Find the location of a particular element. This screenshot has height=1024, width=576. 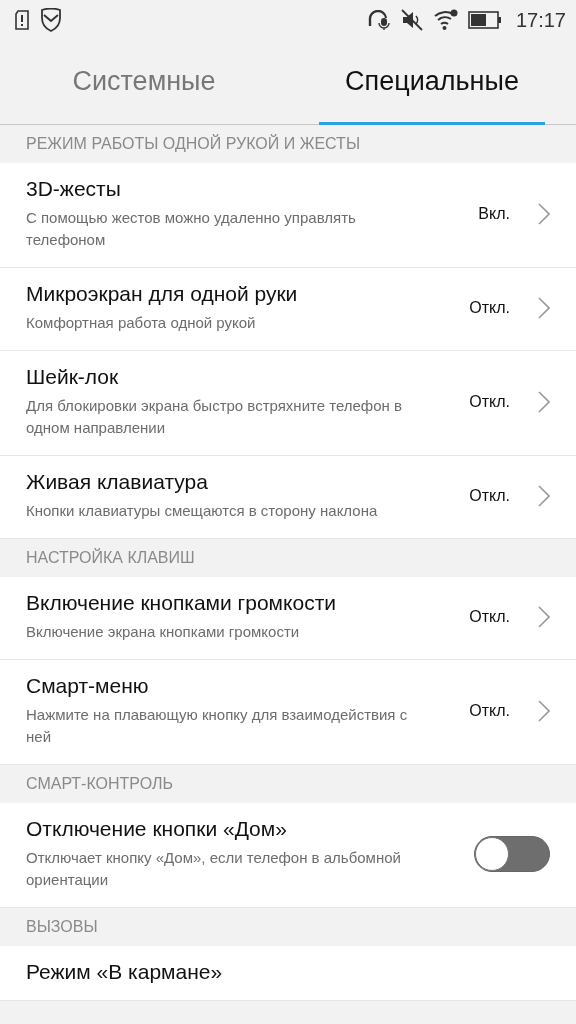

settings-row: Смарт-меню Нажмите на плавающую кнопку для взаимодействия с ней Откл. is located at coordinates (288, 712).